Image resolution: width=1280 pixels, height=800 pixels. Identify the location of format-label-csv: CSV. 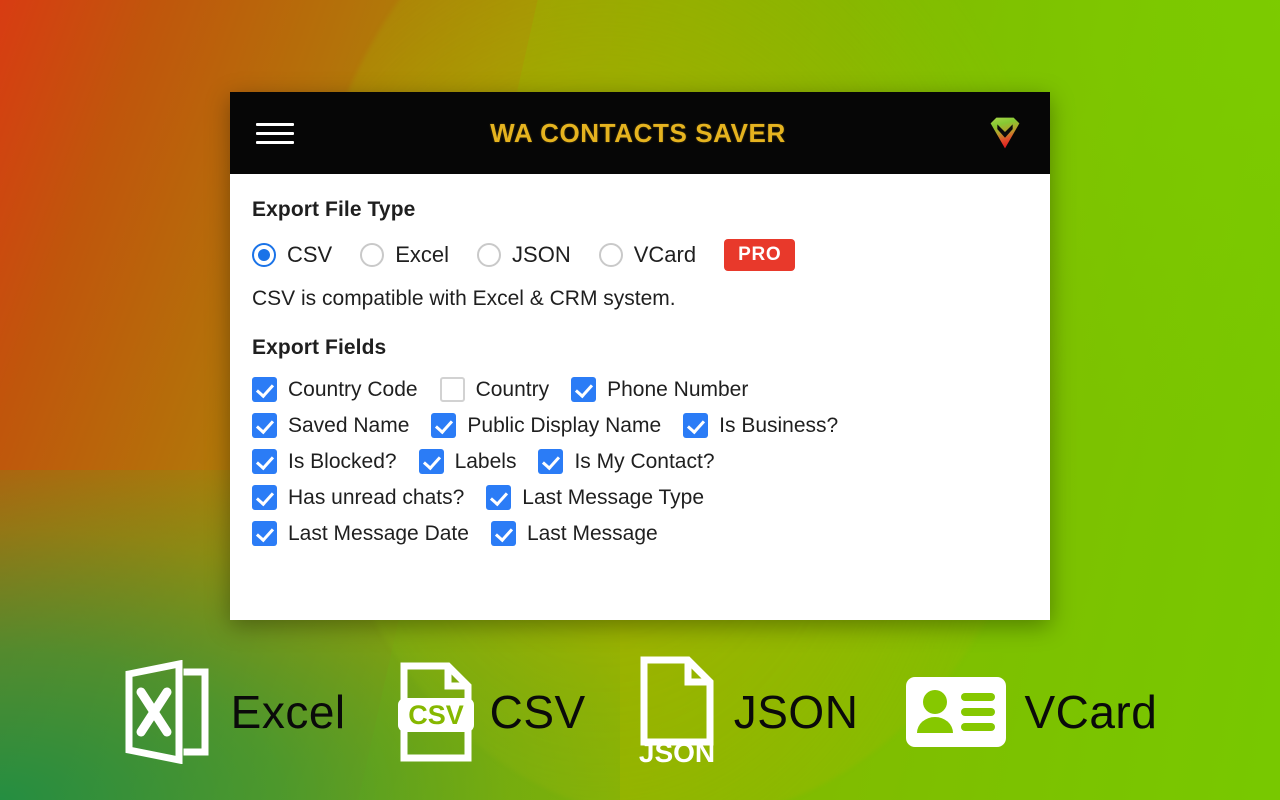
(537, 712).